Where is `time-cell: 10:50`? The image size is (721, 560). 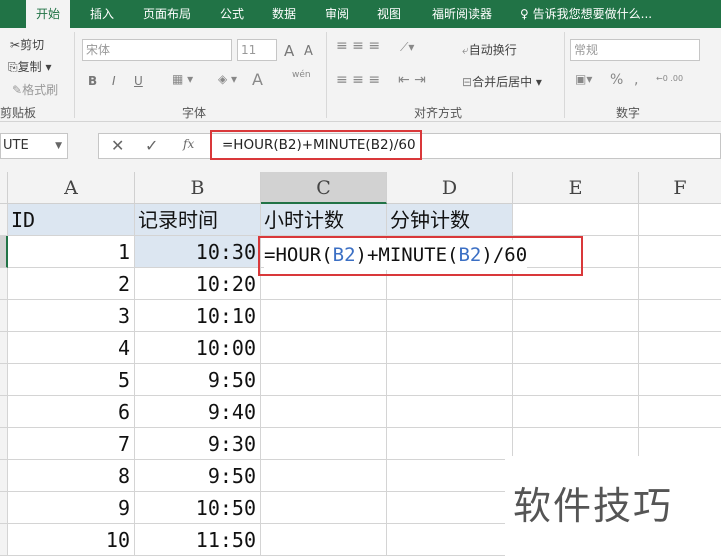 time-cell: 10:50 is located at coordinates (198, 508).